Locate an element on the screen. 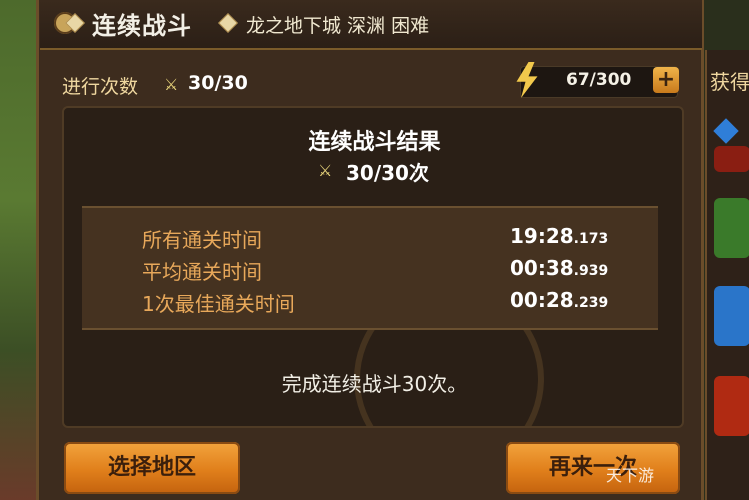 The width and height of the screenshot is (749, 500). runs-value: 30/30 is located at coordinates (218, 83).